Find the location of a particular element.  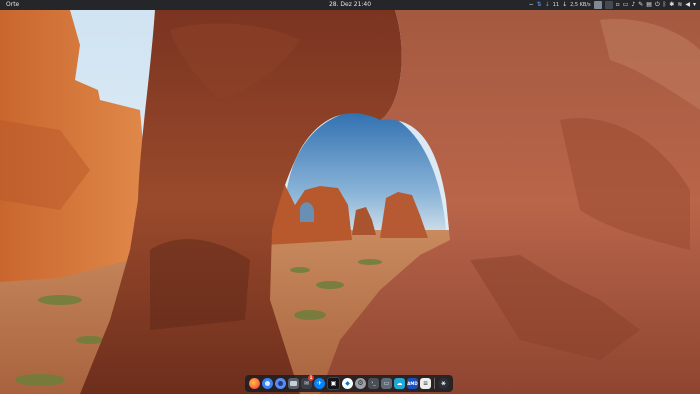

messenger-app-icon: ✈ is located at coordinates (319, 383).